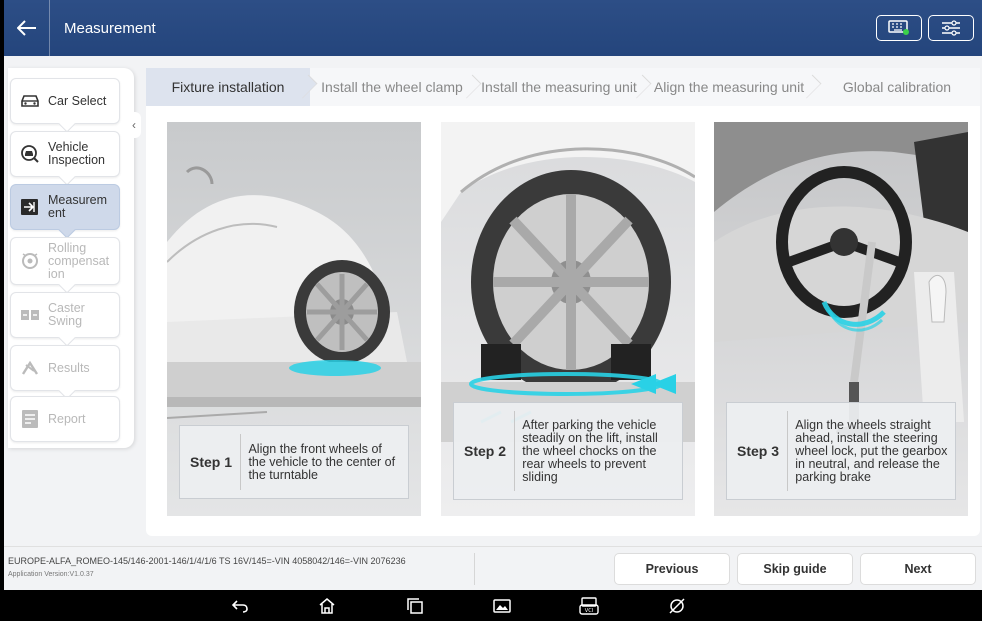  I want to click on browser-icon, so click(677, 606).